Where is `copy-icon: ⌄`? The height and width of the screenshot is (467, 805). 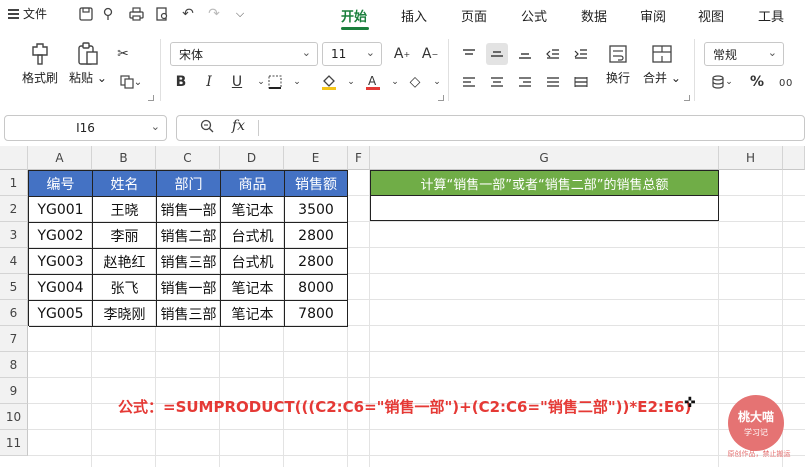
copy-icon: ⌄ is located at coordinates (131, 82).